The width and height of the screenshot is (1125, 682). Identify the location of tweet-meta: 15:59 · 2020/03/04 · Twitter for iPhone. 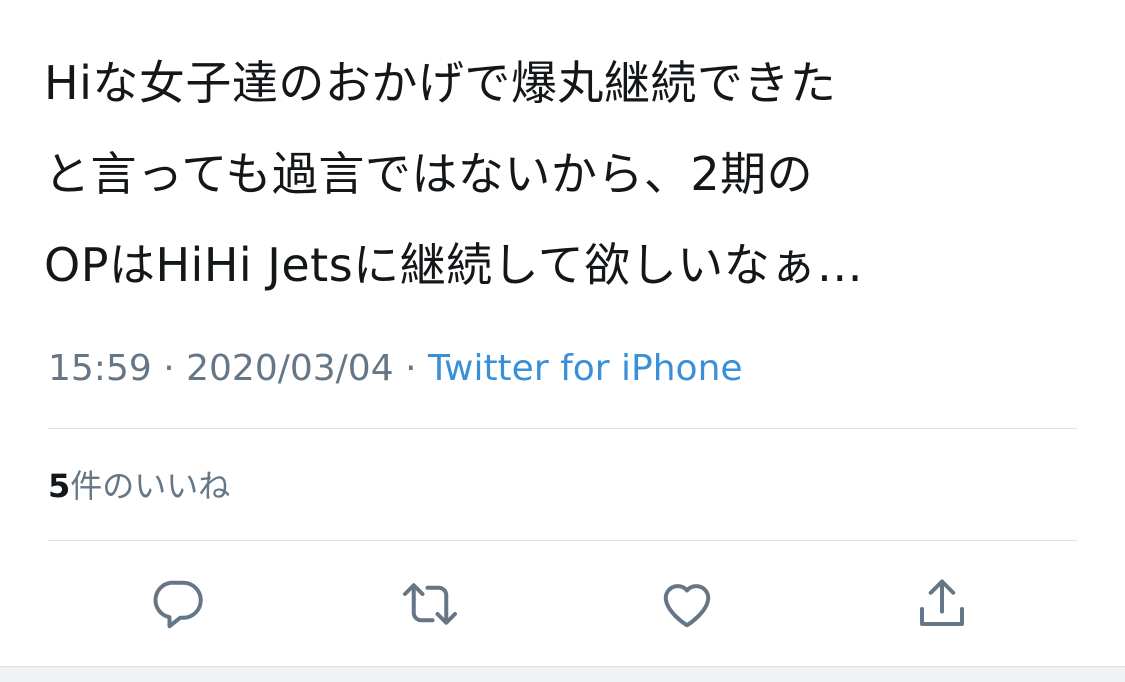
(395, 369).